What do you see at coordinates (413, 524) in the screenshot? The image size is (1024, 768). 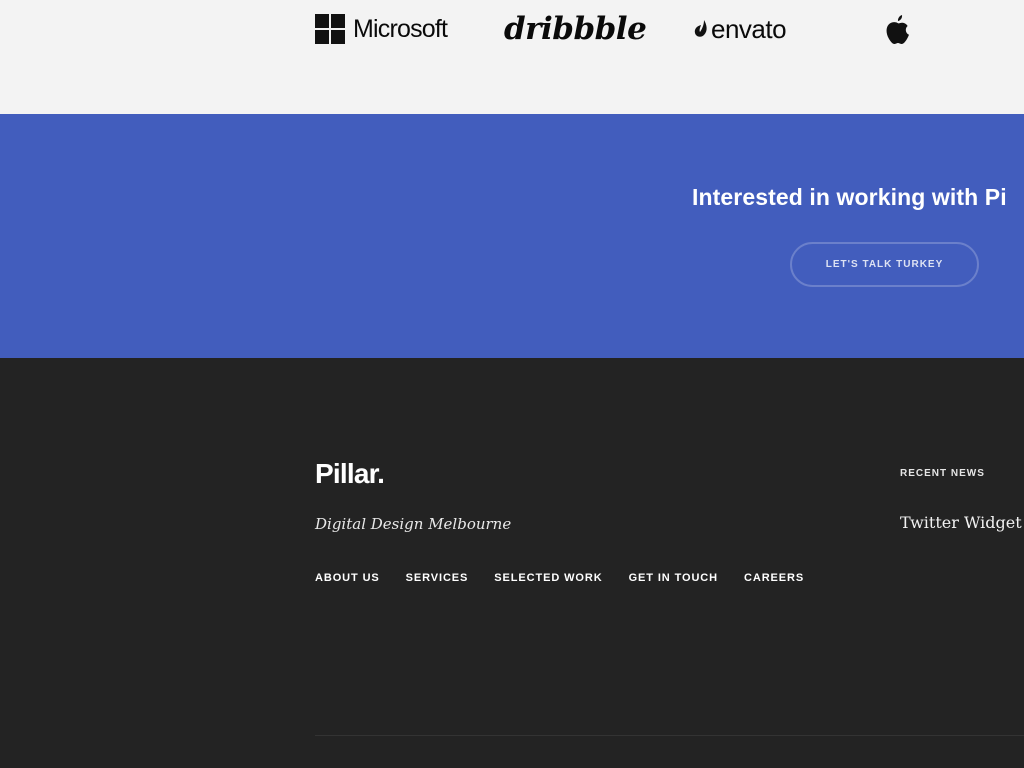 I see `footer-tagline: Digital Design Melbourne` at bounding box center [413, 524].